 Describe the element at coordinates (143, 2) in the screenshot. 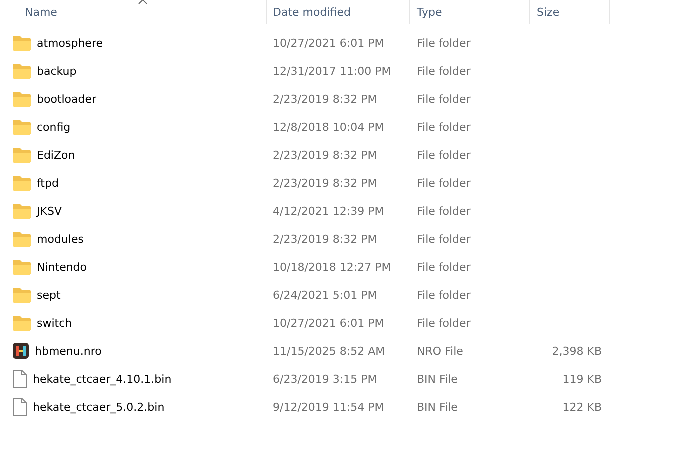

I see `sort-caret-icon` at that location.